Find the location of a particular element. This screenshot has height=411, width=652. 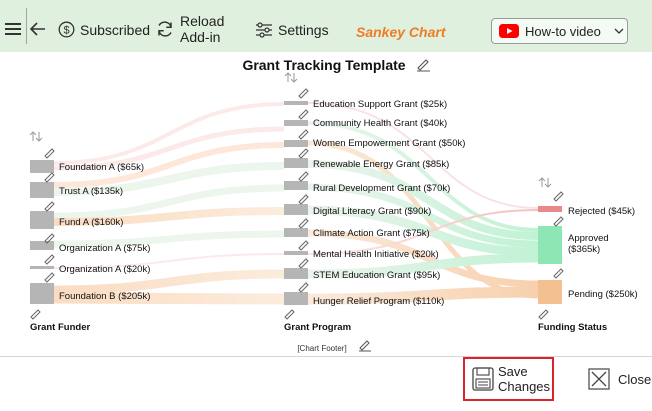

save-floppy-icon is located at coordinates (483, 379).